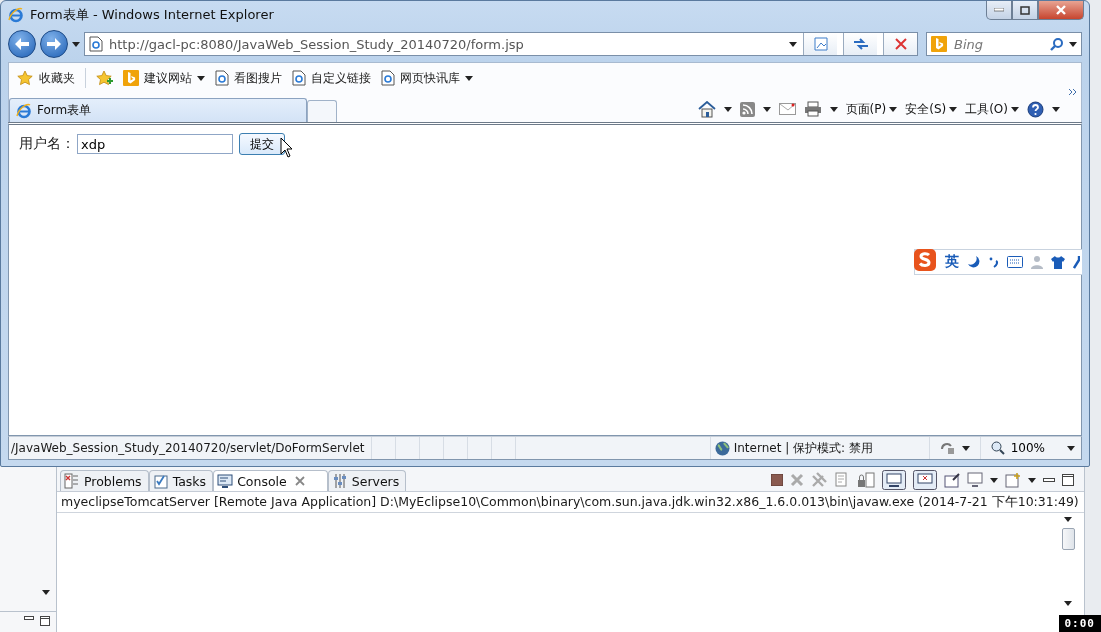  Describe the element at coordinates (803, 448) in the screenshot. I see `security-zone-text: Internet | 保护模式: 禁用` at that location.